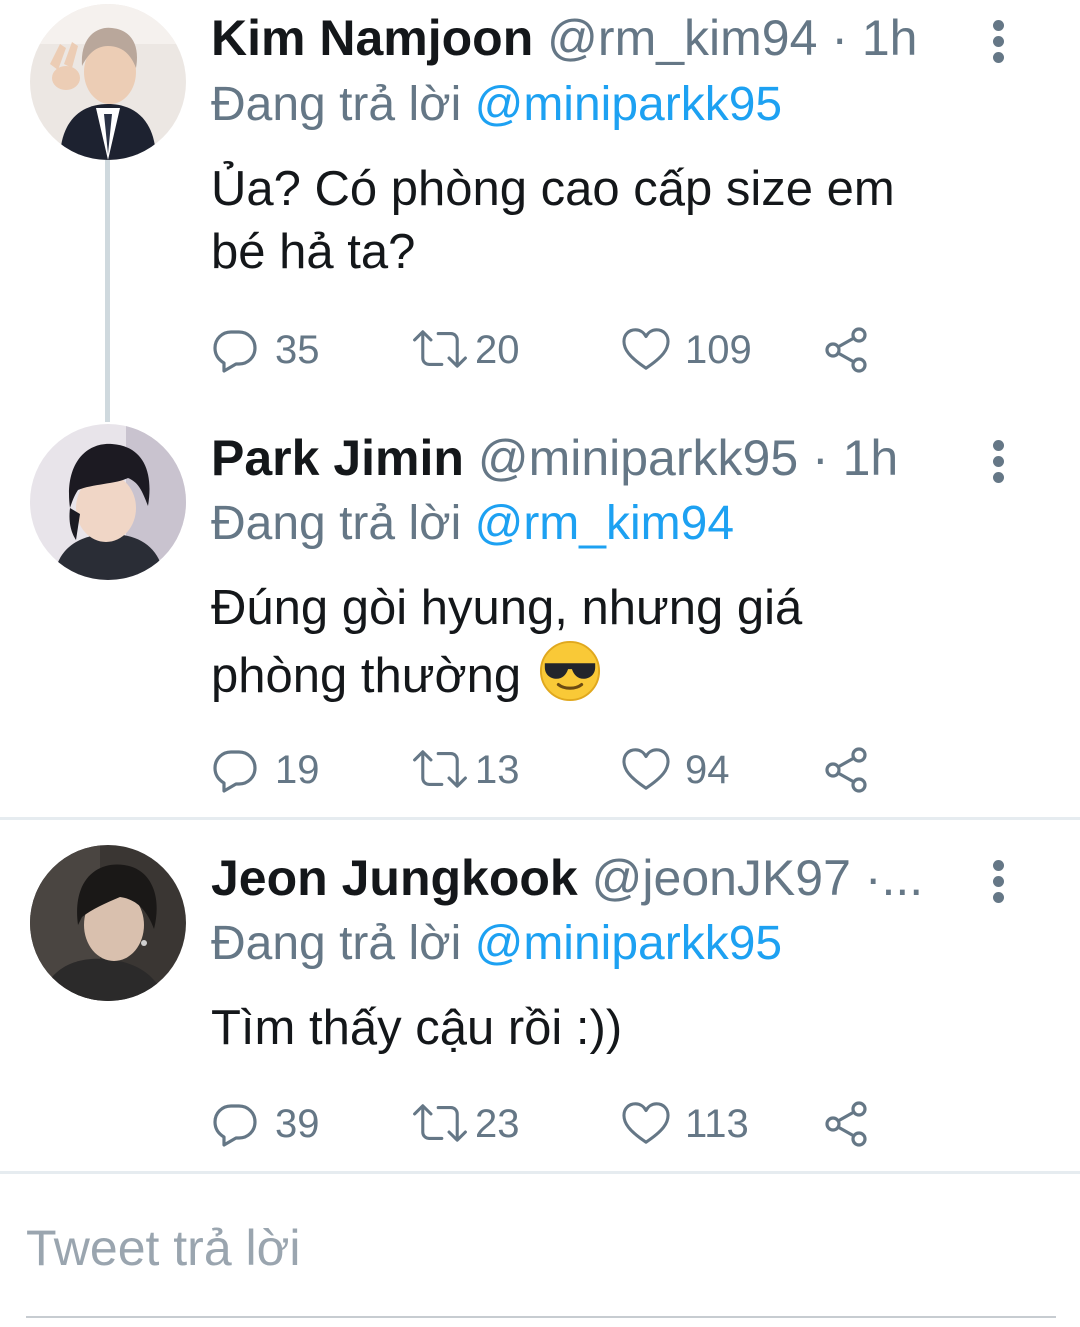 This screenshot has width=1080, height=1327. Describe the element at coordinates (497, 1124) in the screenshot. I see `retweet-count: 23` at that location.